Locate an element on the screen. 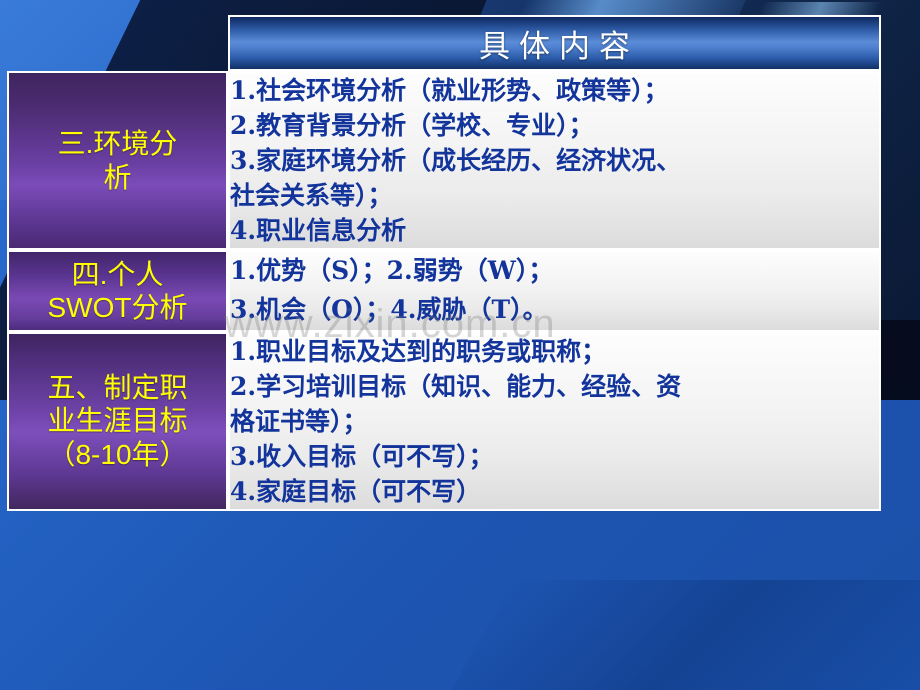  background-light-streak-secondary is located at coordinates (820, 9).